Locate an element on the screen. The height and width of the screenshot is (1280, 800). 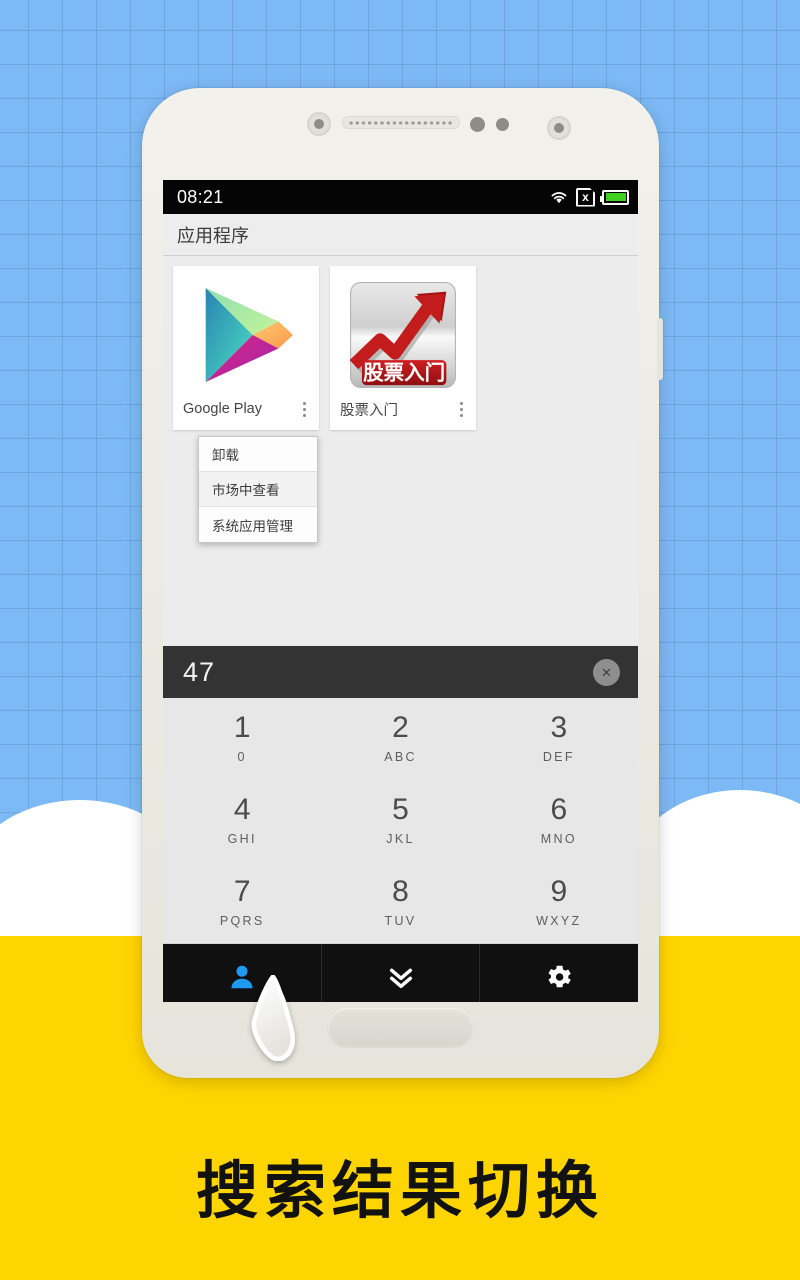
key-5: 5 JKL is located at coordinates (400, 821).